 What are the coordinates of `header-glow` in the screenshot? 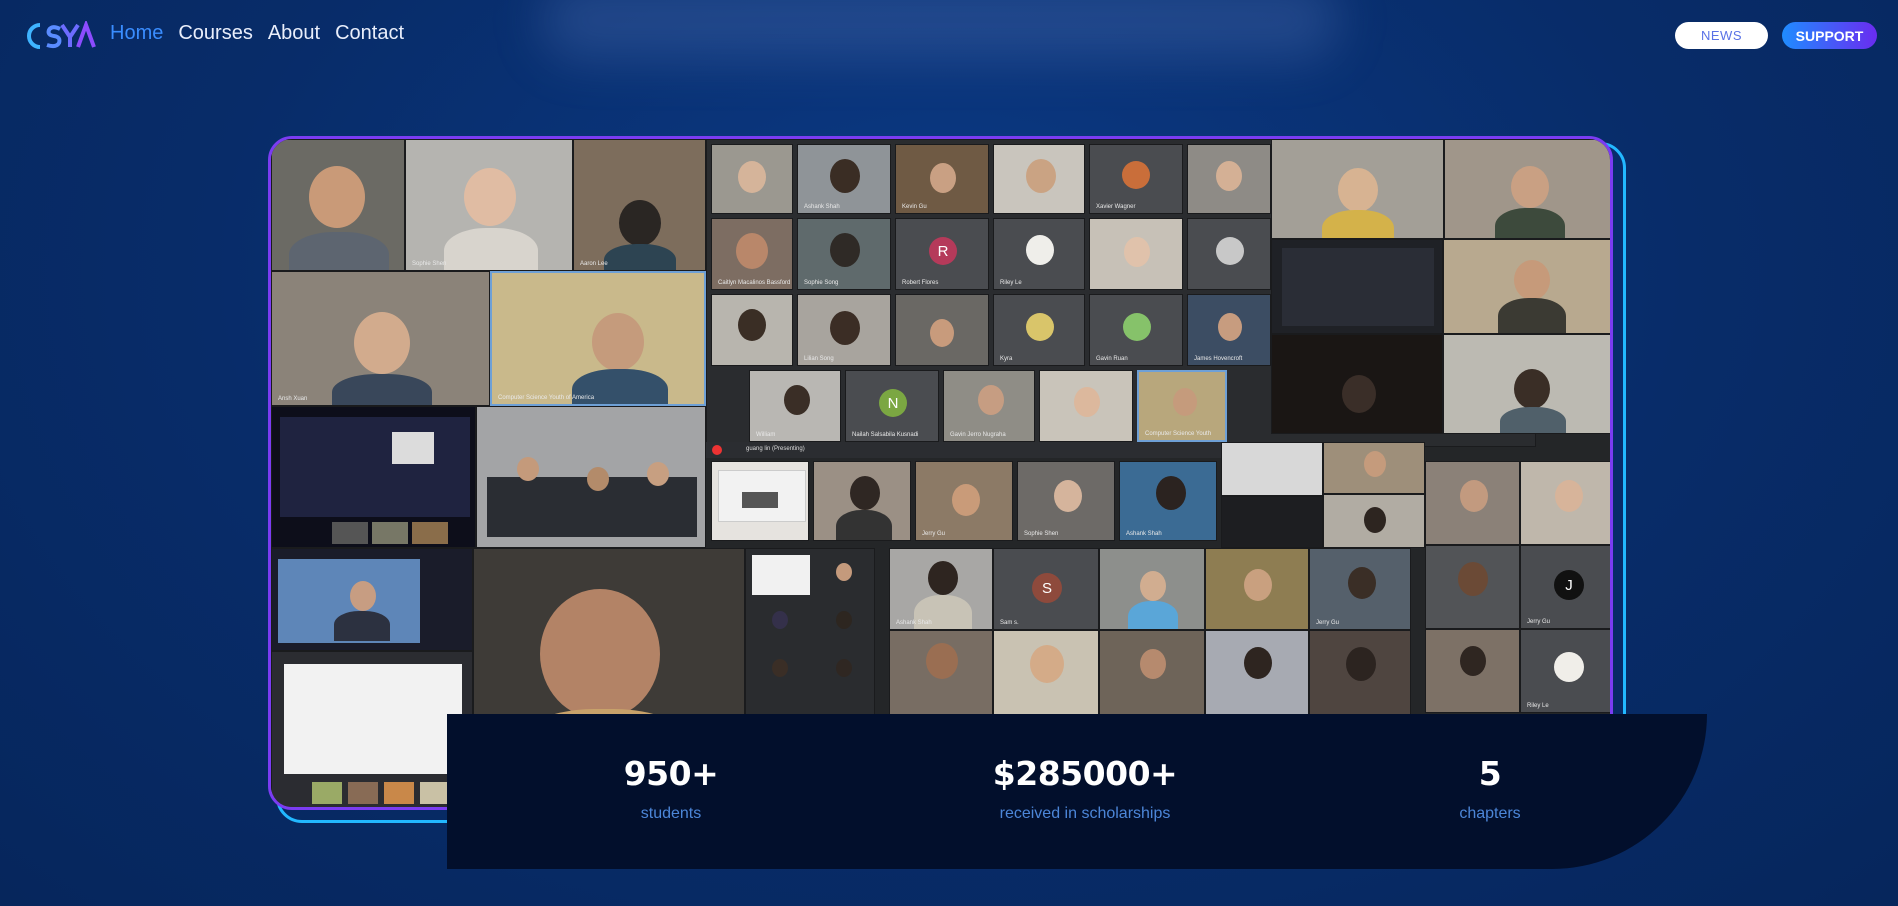 It's located at (940, 30).